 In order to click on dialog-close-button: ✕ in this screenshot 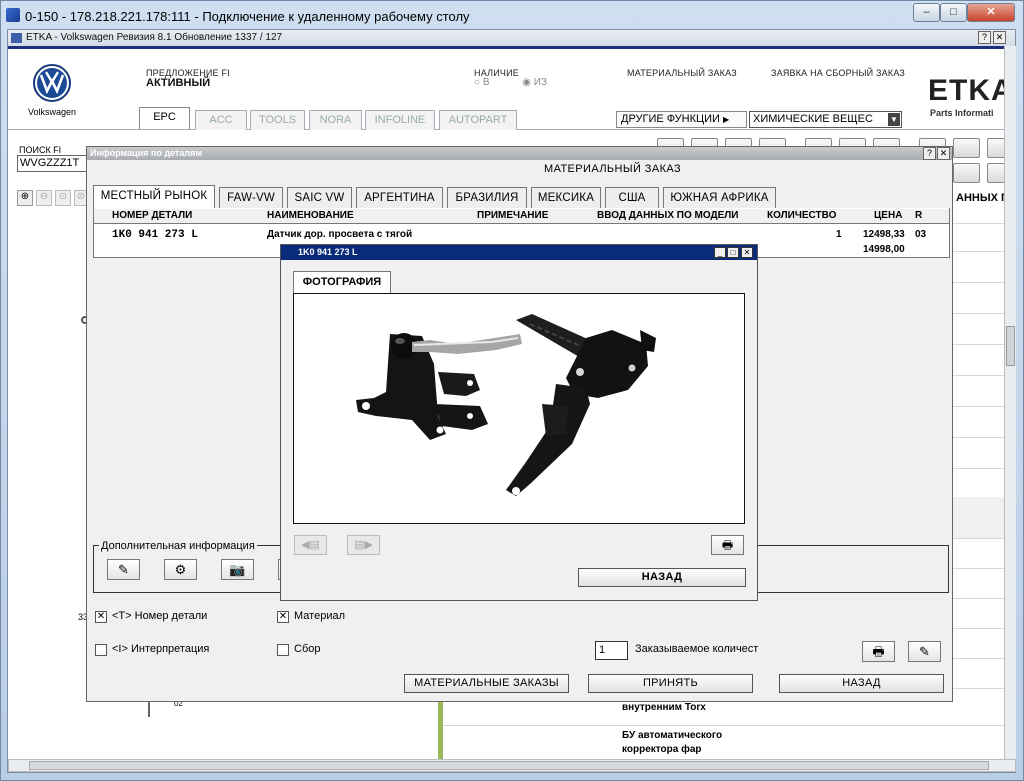, I will do `click(943, 153)`.